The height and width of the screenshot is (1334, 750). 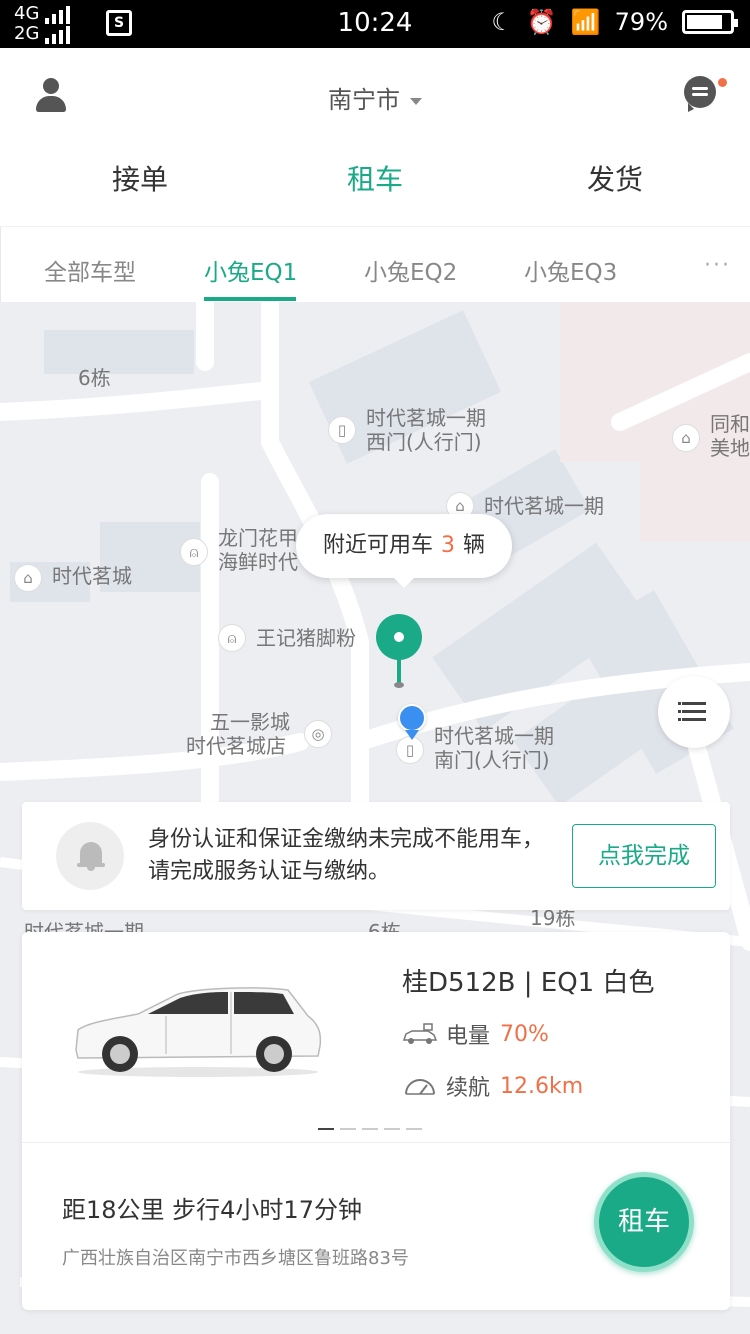 What do you see at coordinates (235, 1258) in the screenshot?
I see `car-address: 广西壮族自治区南宁市西乡塘区鲁班路83号` at bounding box center [235, 1258].